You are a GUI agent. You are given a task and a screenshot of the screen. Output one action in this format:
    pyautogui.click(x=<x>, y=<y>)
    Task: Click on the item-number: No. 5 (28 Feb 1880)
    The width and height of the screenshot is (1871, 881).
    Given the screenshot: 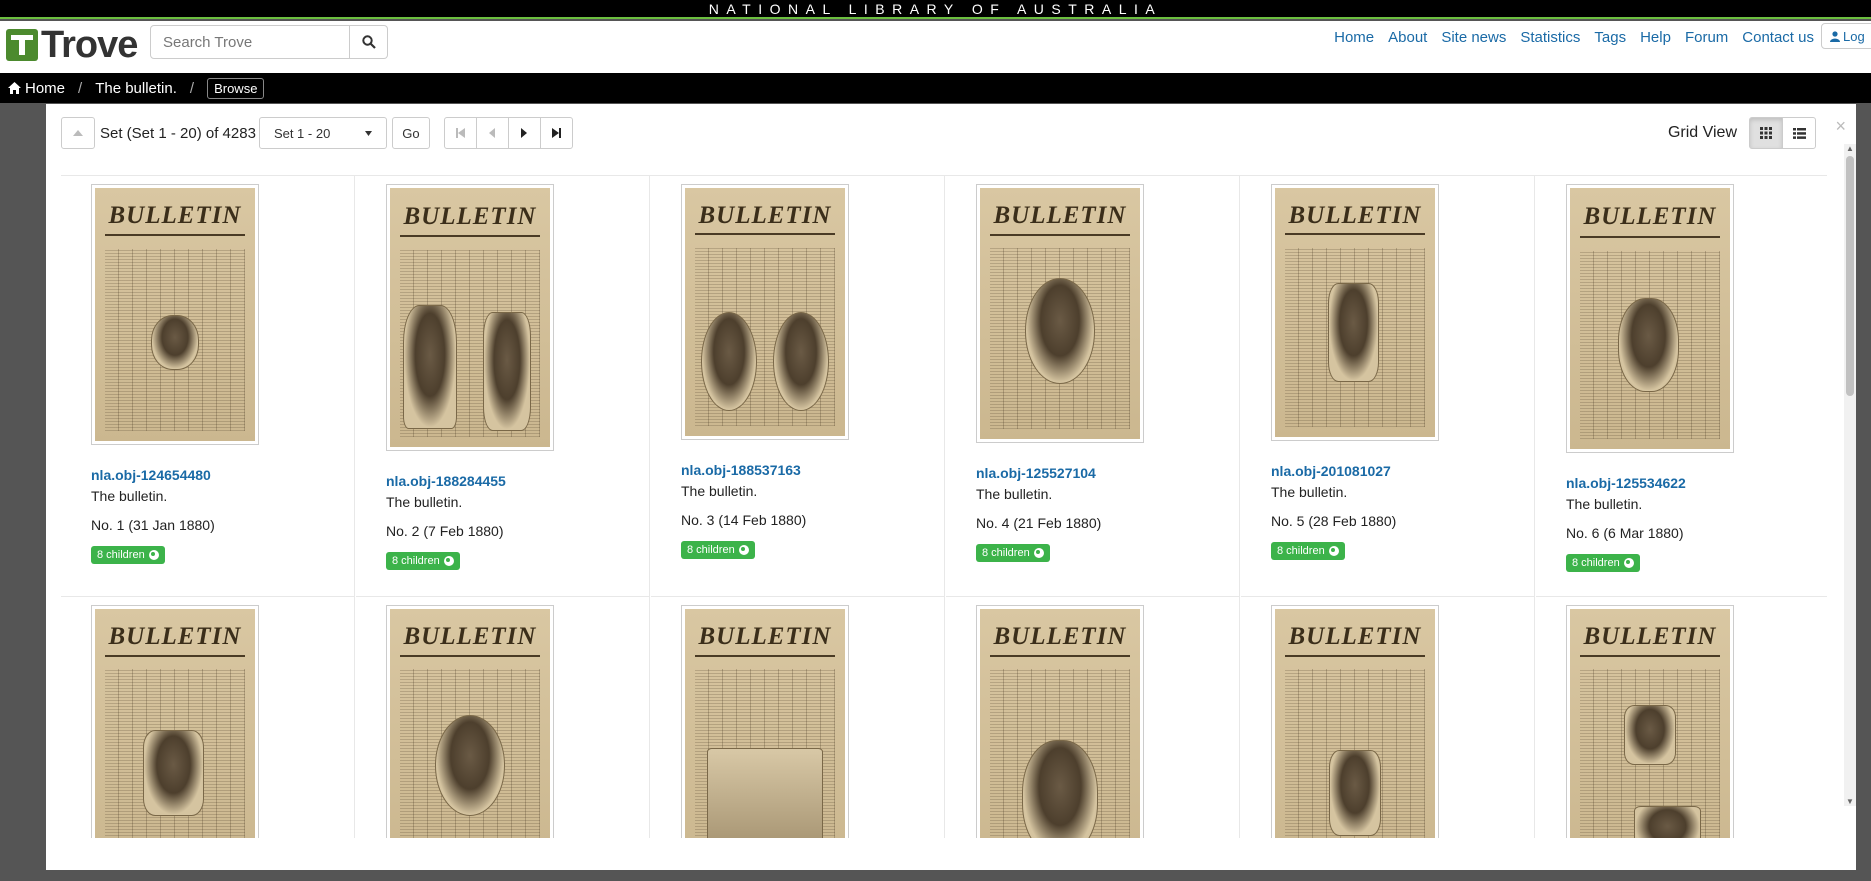 What is the action you would take?
    pyautogui.click(x=1334, y=521)
    